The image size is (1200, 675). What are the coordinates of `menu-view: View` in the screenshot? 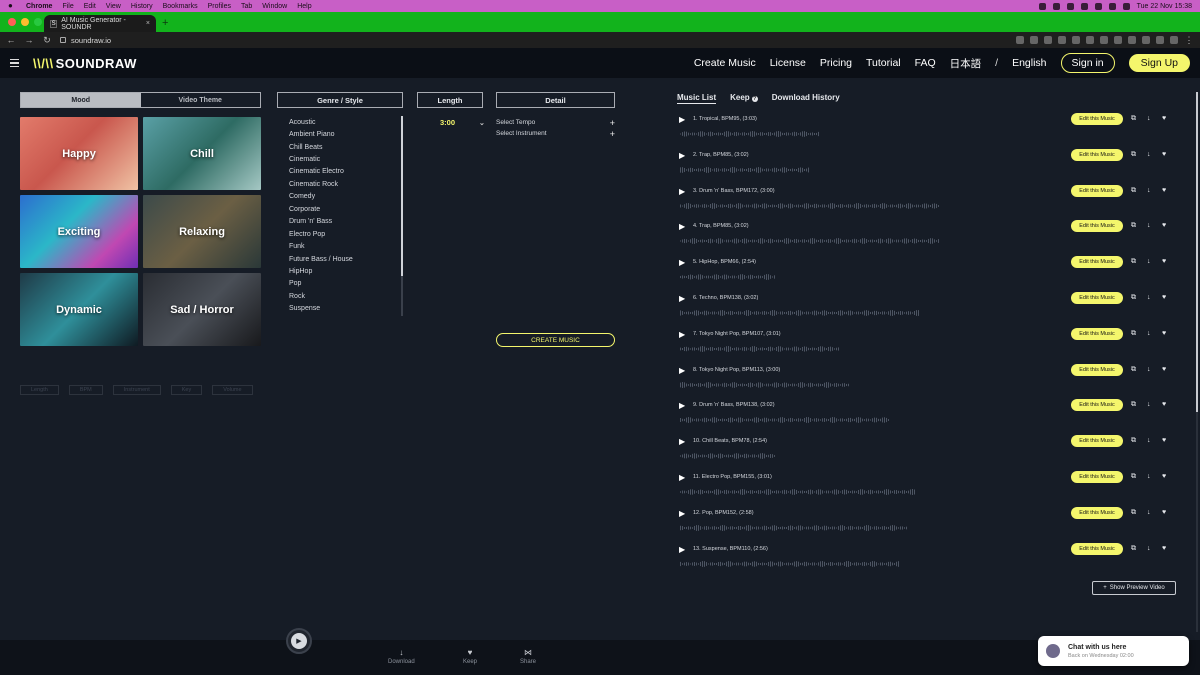 It's located at (113, 6).